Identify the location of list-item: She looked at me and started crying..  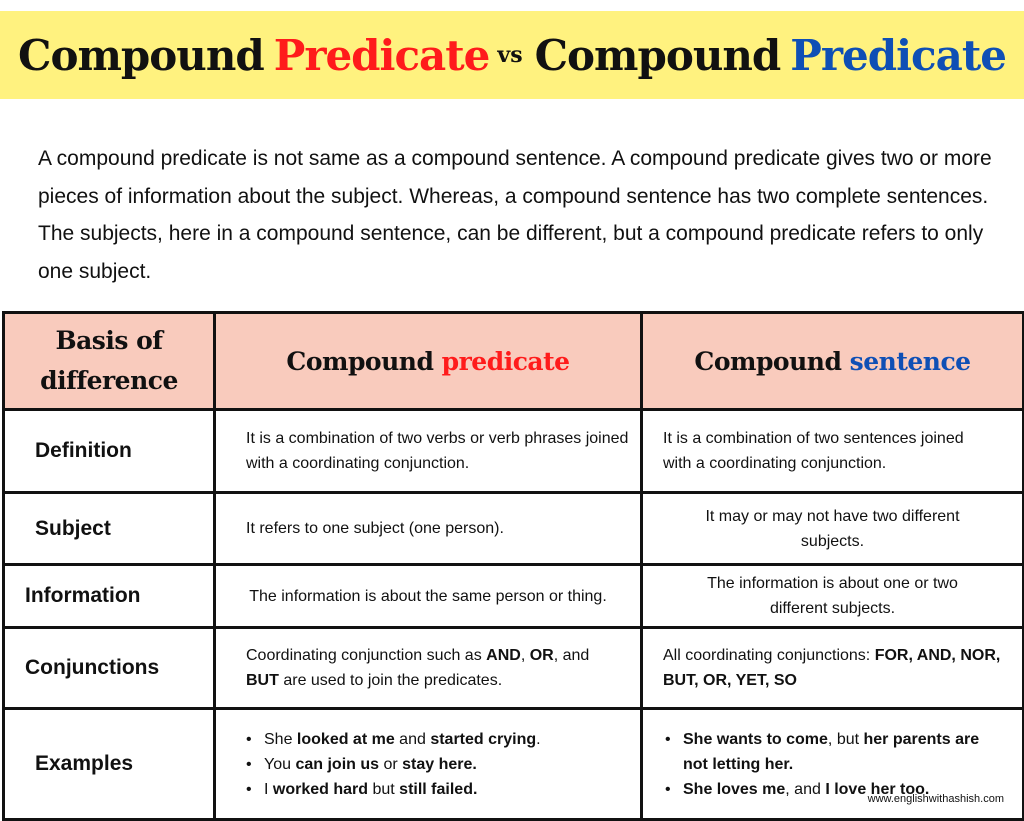
(443, 739).